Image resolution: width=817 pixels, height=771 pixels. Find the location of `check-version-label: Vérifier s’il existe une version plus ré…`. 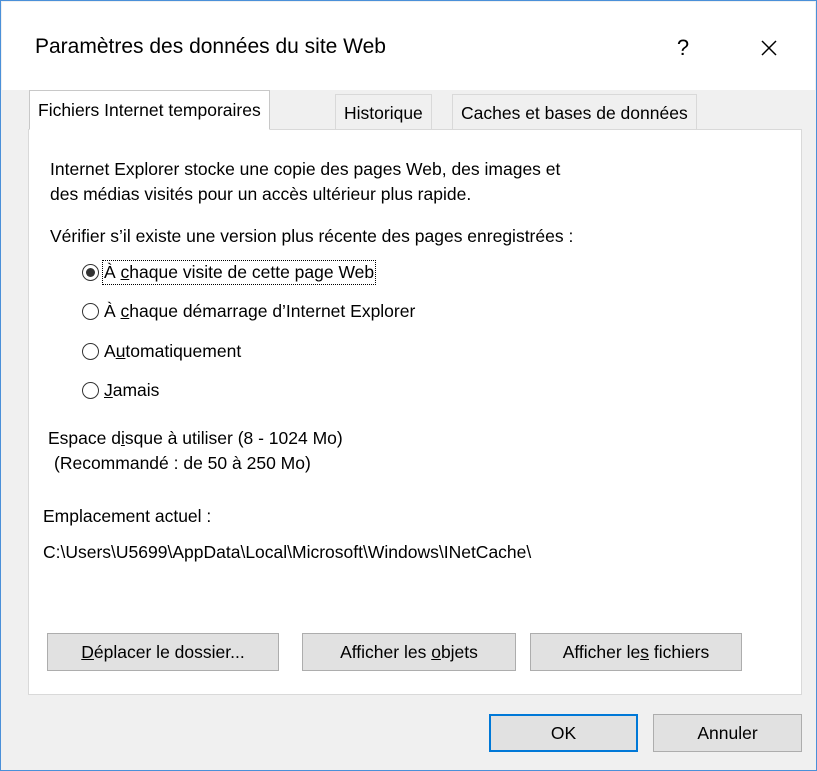

check-version-label: Vérifier s’il existe une version plus ré… is located at coordinates (312, 236).